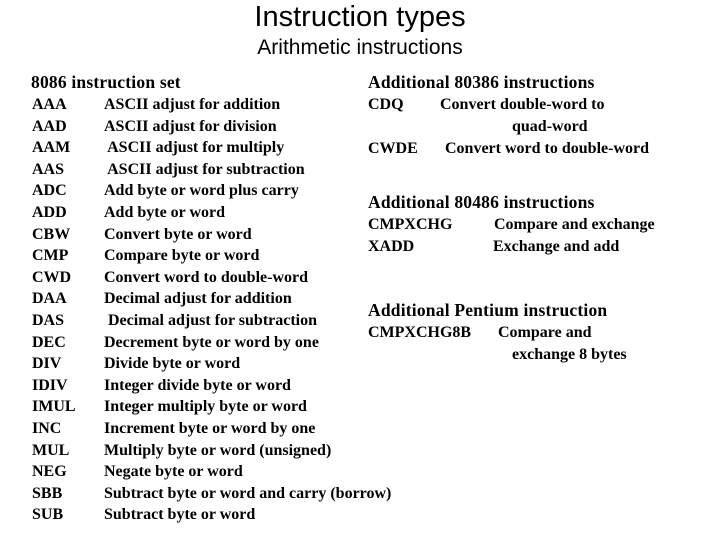  What do you see at coordinates (481, 202) in the screenshot?
I see `section-heading-80486: Additional 80486 instructions` at bounding box center [481, 202].